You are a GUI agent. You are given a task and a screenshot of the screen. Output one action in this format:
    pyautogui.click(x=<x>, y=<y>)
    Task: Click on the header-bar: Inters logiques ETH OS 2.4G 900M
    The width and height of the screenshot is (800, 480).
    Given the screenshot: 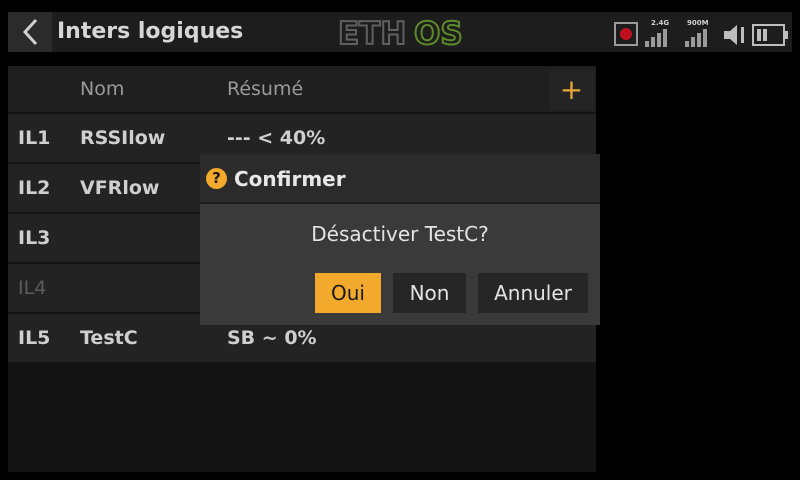 What is the action you would take?
    pyautogui.click(x=400, y=32)
    